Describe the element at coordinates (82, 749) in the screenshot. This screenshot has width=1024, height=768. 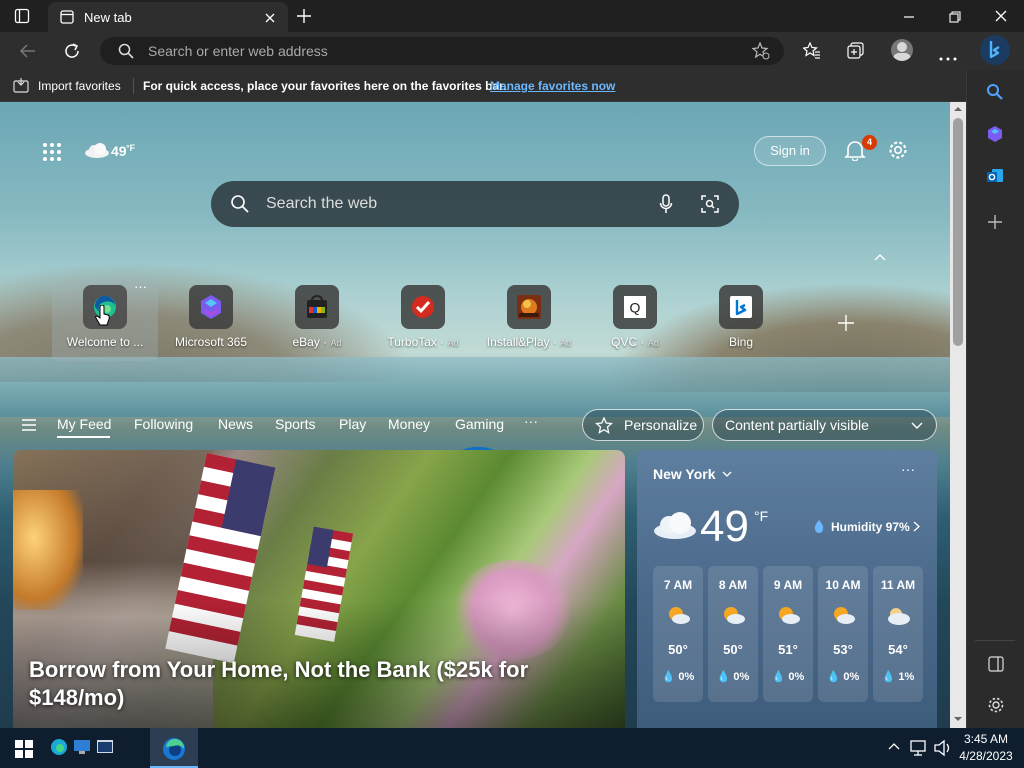
I see `desktop-quicklaunch-icon` at that location.